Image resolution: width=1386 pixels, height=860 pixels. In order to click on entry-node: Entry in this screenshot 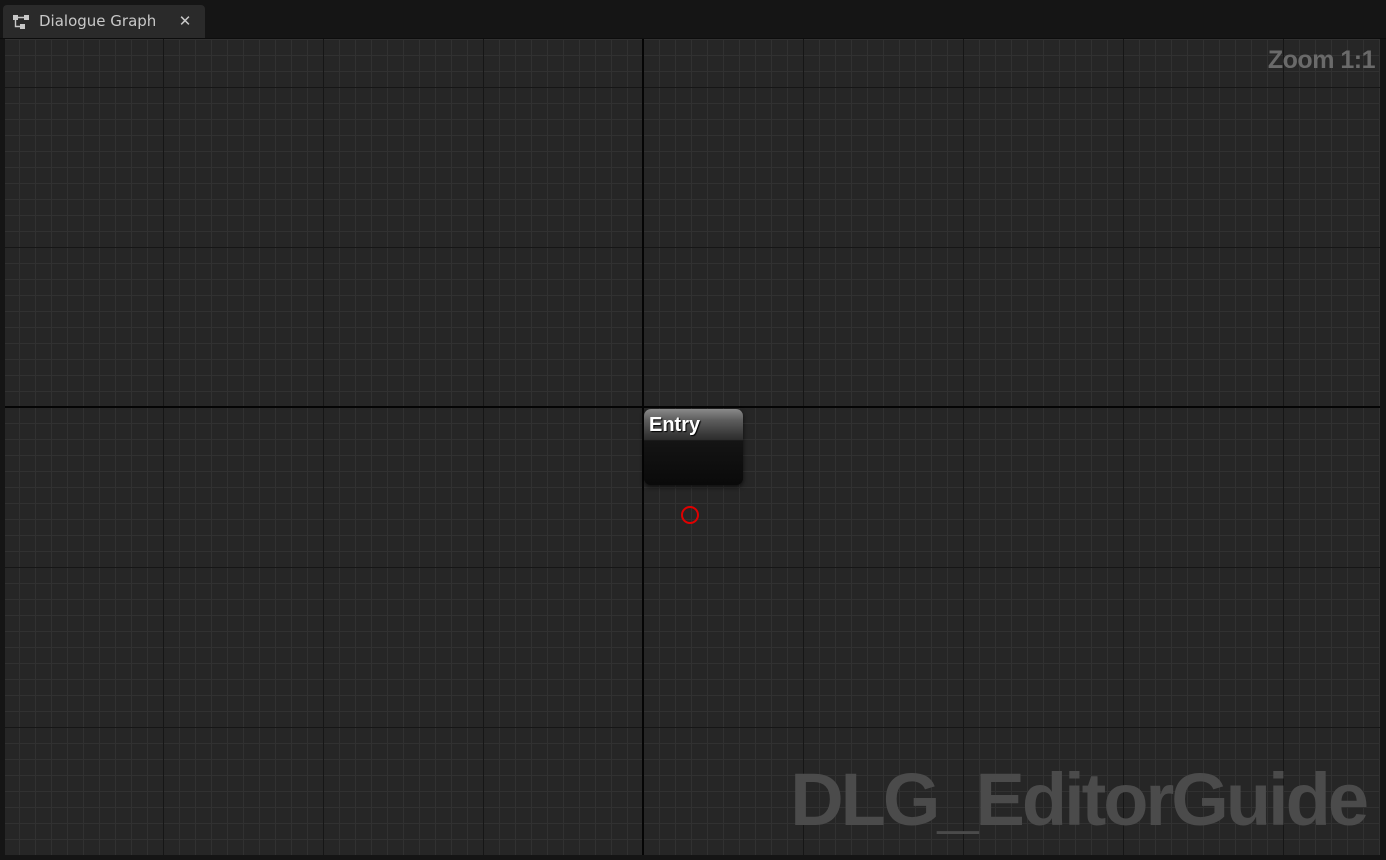, I will do `click(693, 447)`.